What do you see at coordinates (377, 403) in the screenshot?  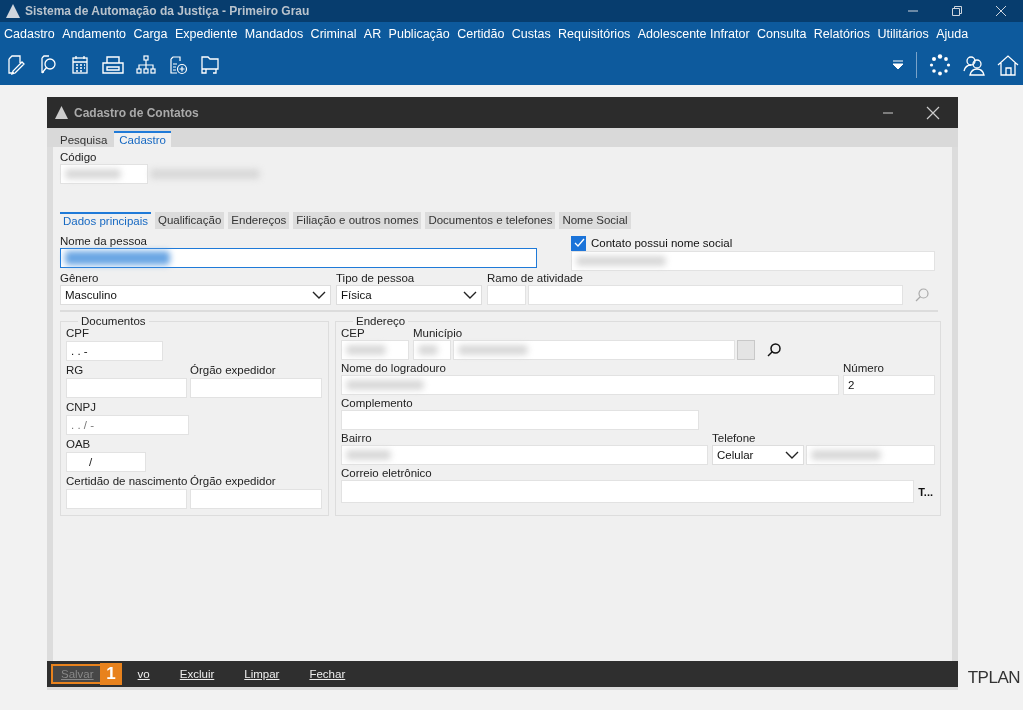 I see `field-label: Complemento` at bounding box center [377, 403].